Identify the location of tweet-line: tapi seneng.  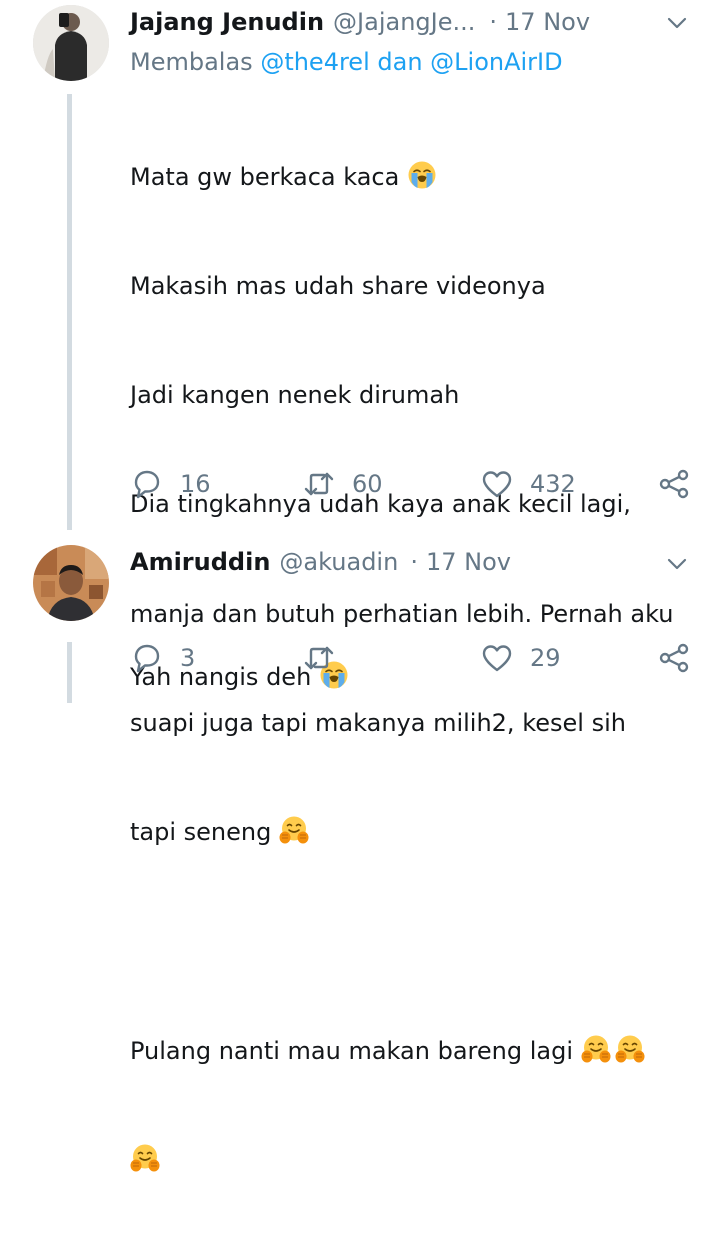
(409, 832).